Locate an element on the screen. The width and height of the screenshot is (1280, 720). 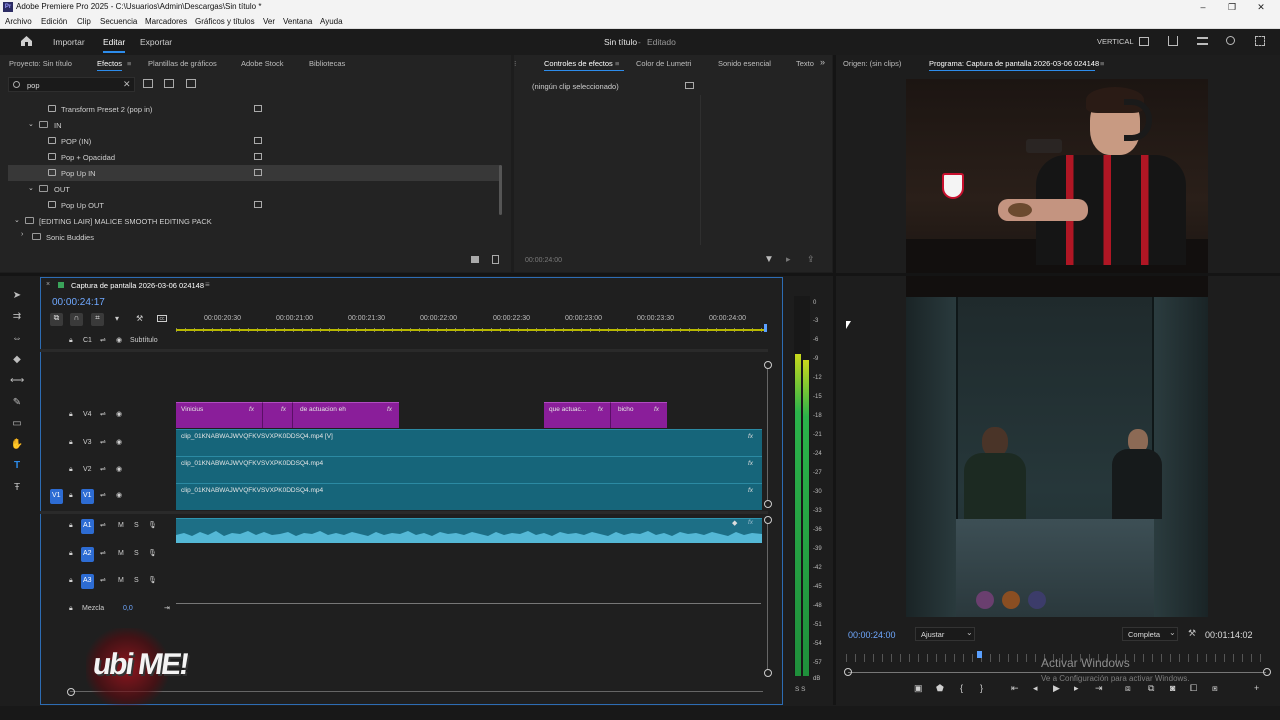
tab-proyecto: Proyecto: Sin título is located at coordinates (40, 63).